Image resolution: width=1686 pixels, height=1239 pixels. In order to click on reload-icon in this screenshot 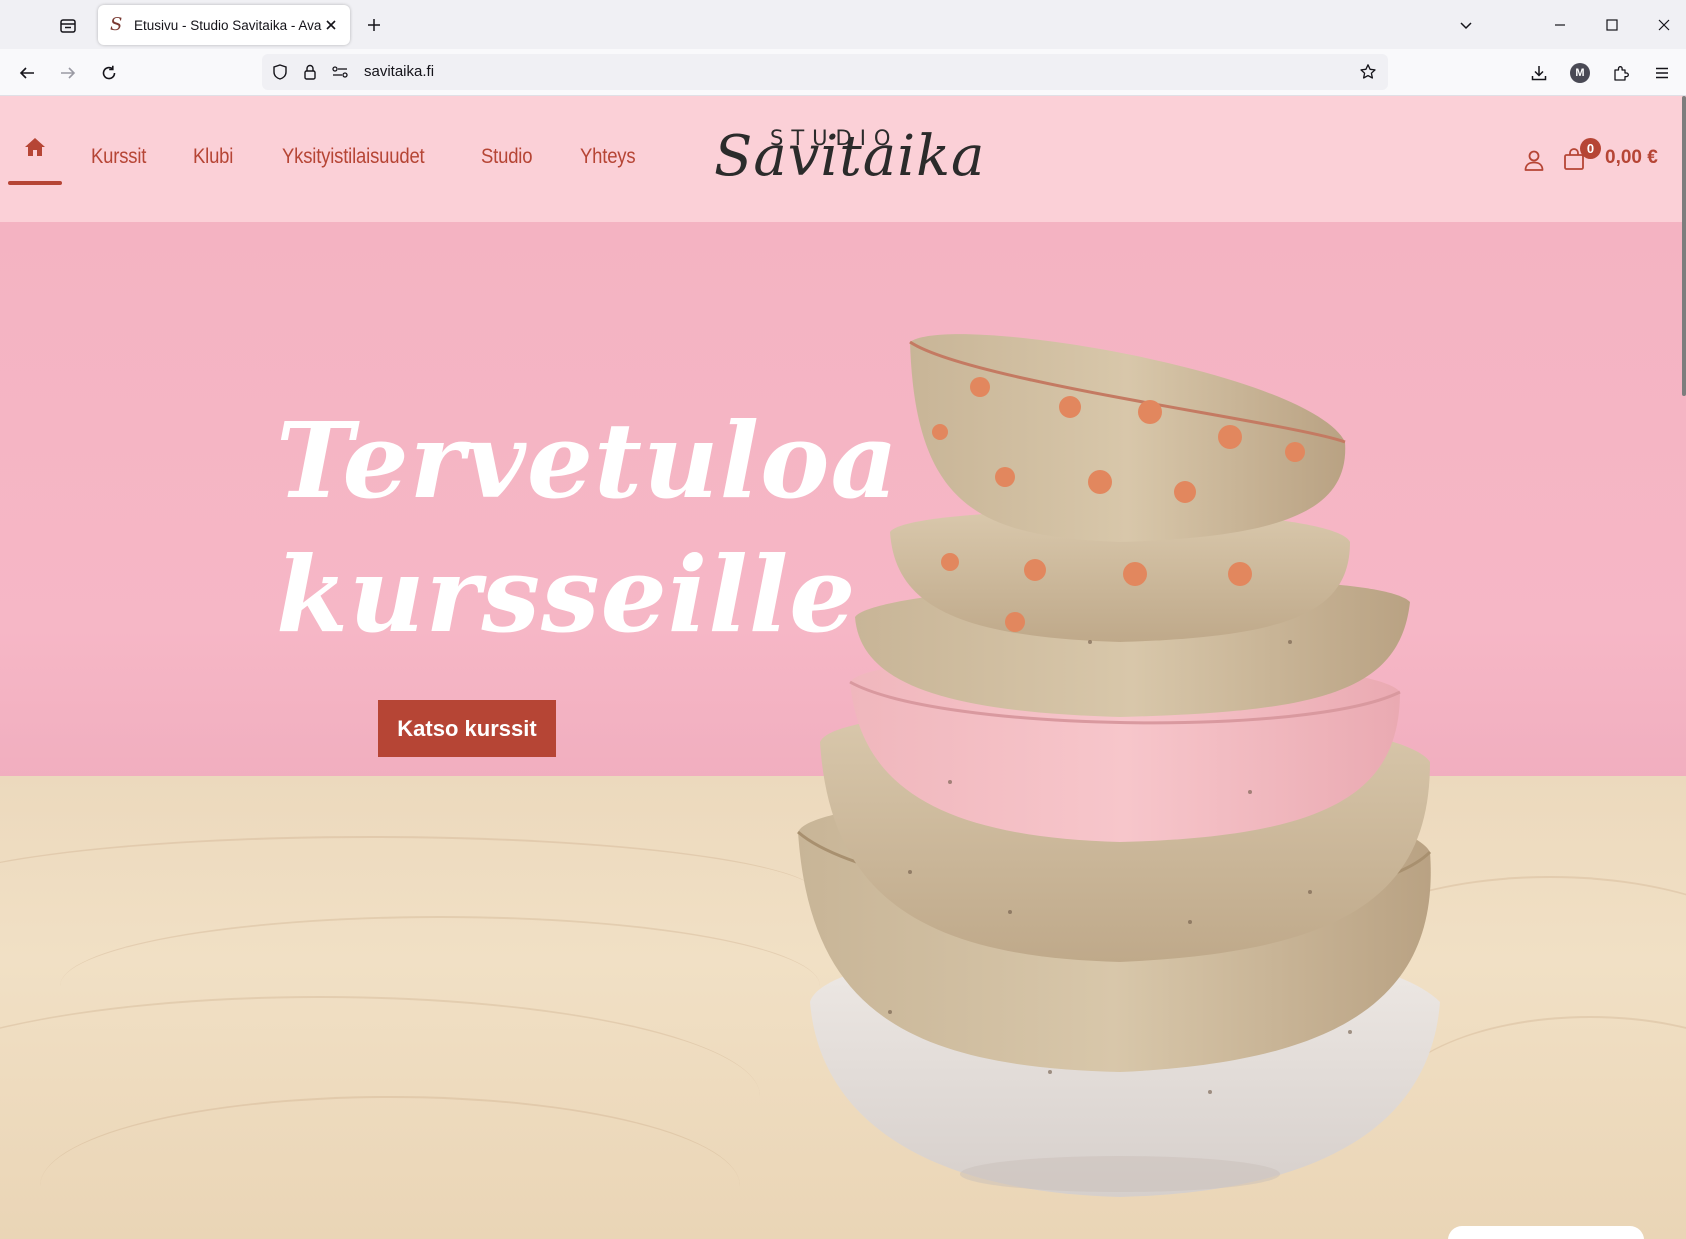, I will do `click(109, 73)`.